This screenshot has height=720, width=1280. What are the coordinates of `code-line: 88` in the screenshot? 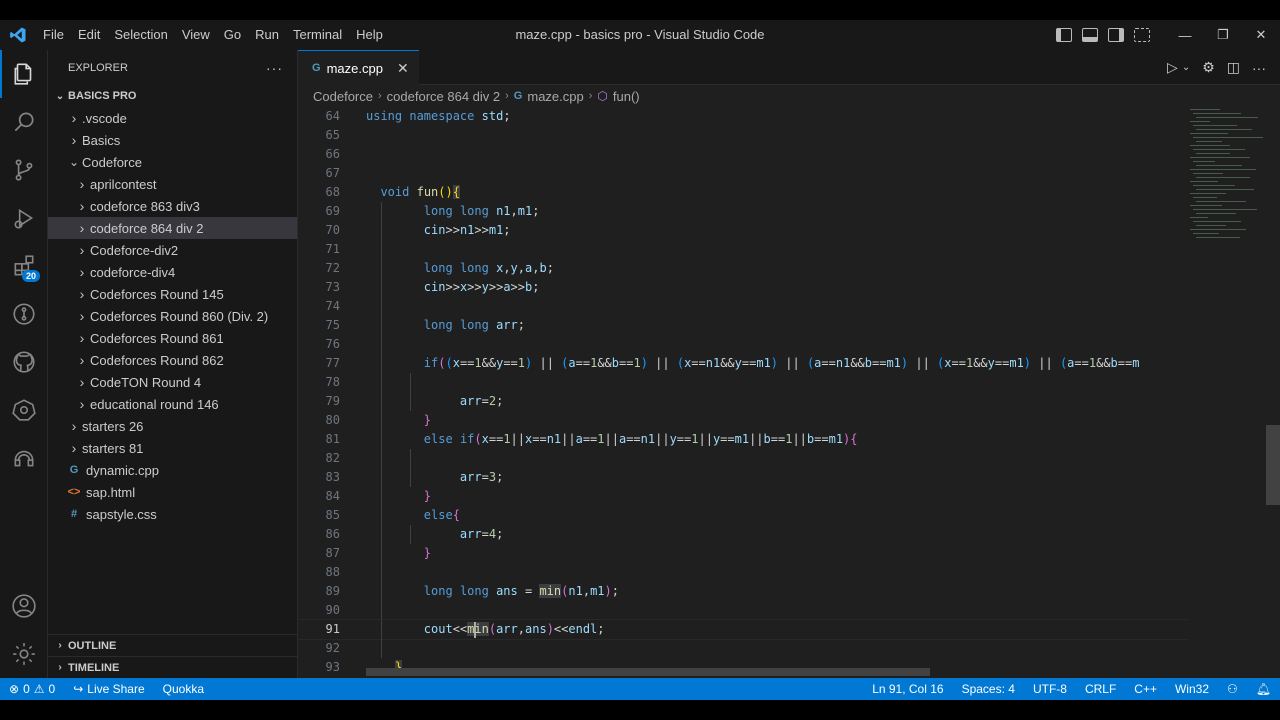 It's located at (743, 572).